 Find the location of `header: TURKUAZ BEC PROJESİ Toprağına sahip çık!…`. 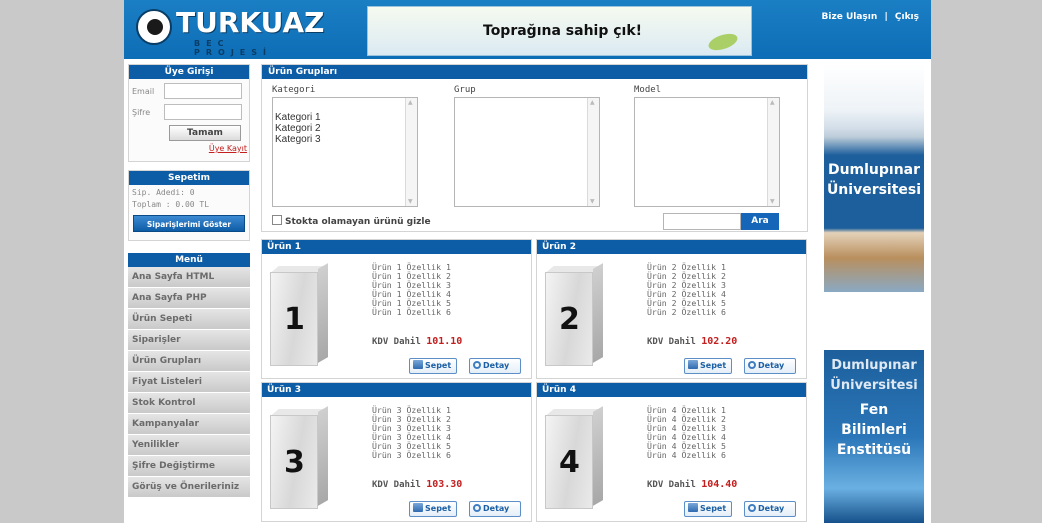

header: TURKUAZ BEC PROJESİ Toprağına sahip çık!… is located at coordinates (527, 29).